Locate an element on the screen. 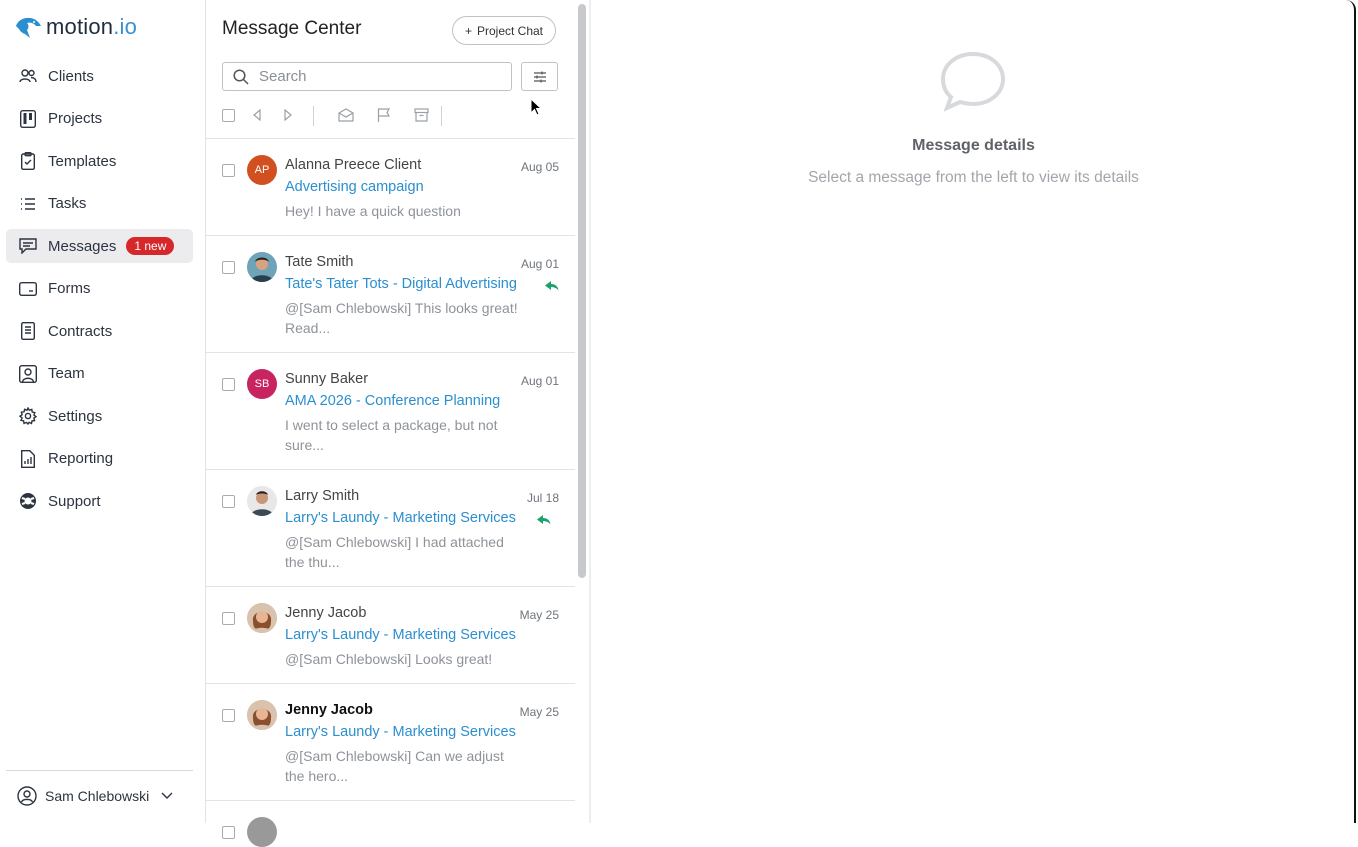 This screenshot has width=1358, height=847. sidebar-item-templates: Templates is located at coordinates (99, 161).